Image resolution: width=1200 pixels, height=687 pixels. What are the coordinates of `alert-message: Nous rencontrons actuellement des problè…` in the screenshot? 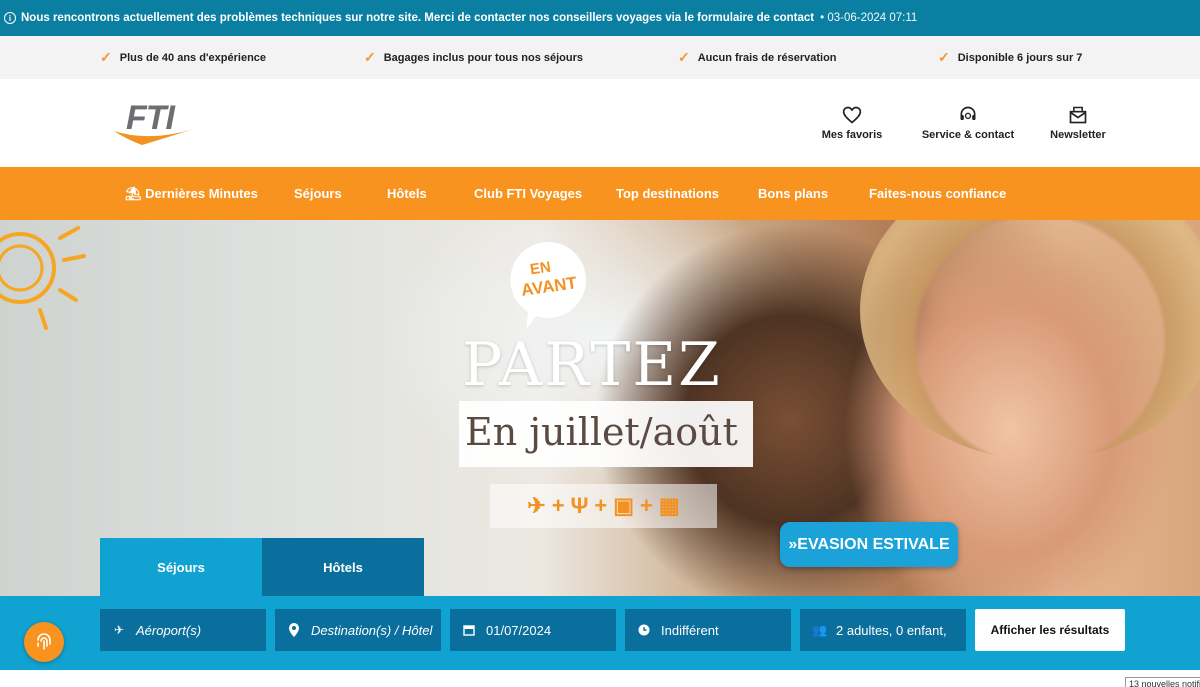 It's located at (418, 18).